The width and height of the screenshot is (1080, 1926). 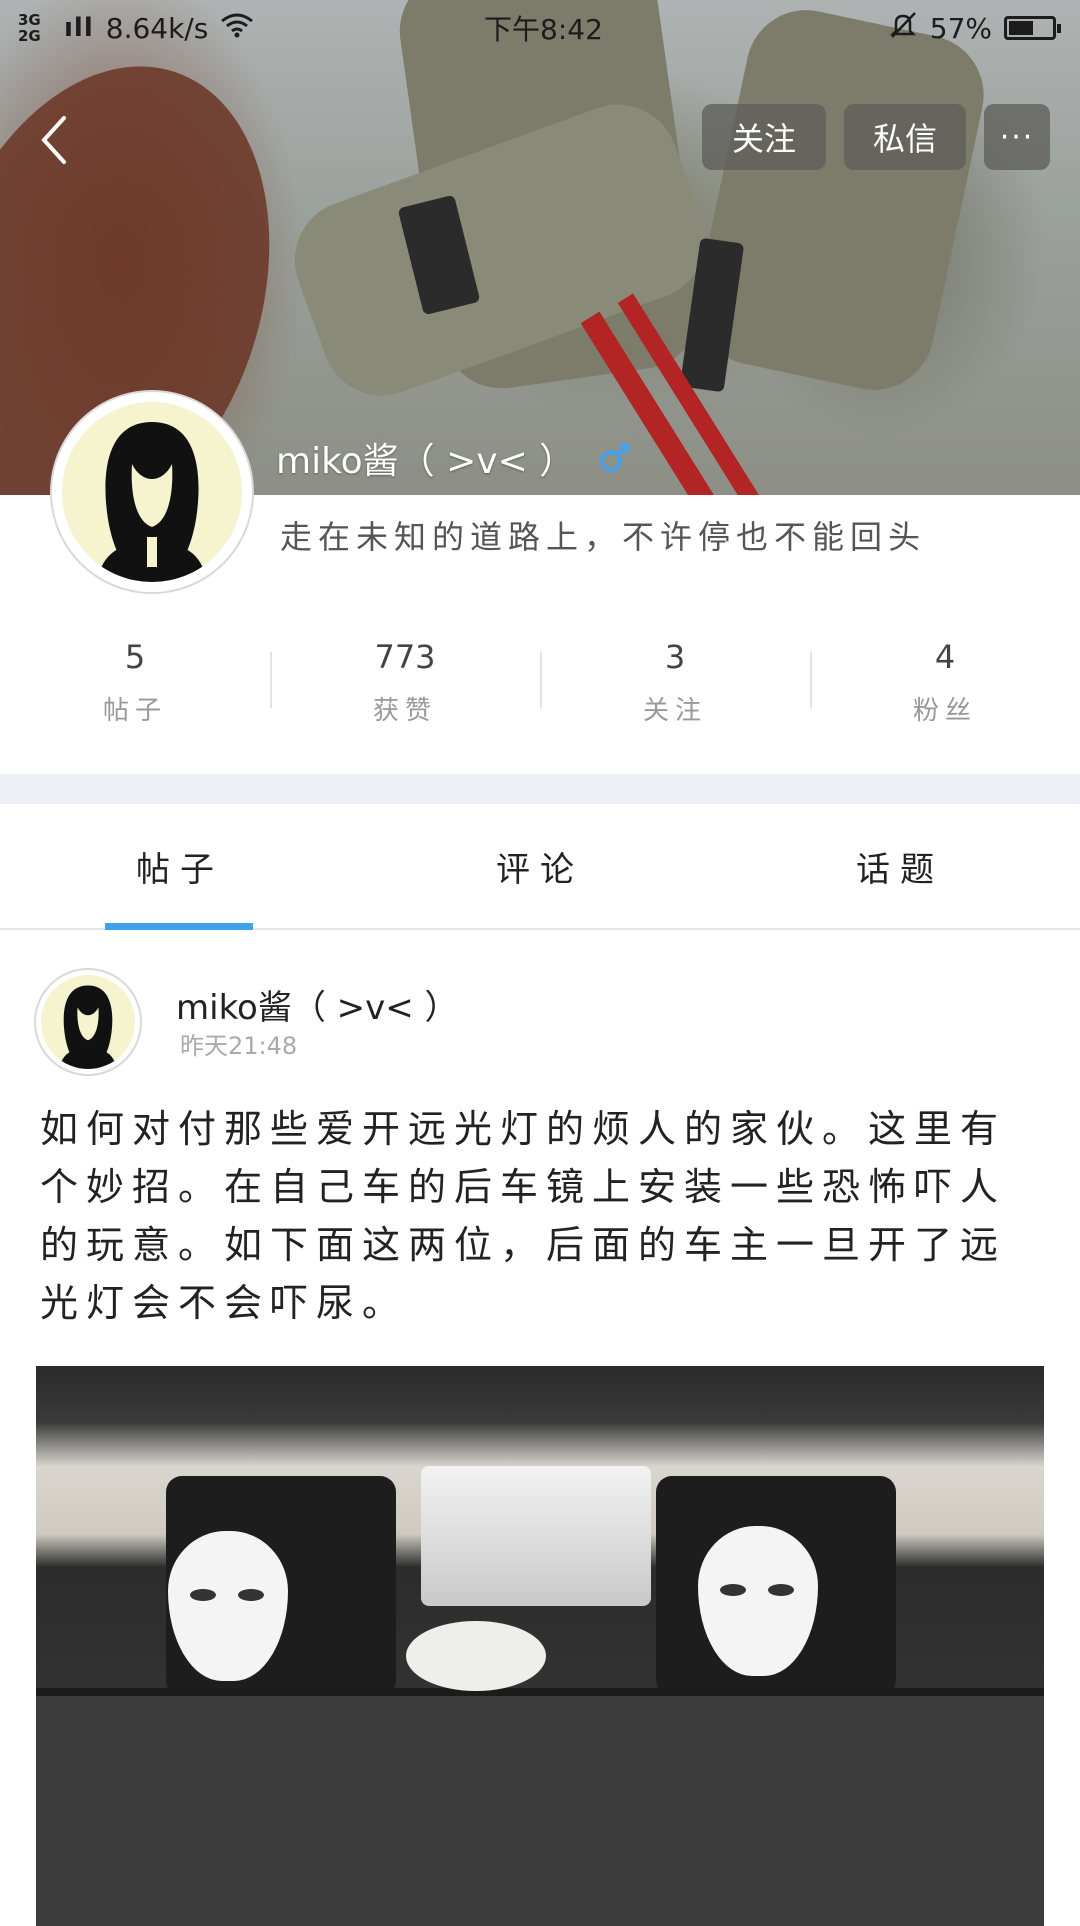 What do you see at coordinates (180, 867) in the screenshot?
I see `tab-posts: 帖子` at bounding box center [180, 867].